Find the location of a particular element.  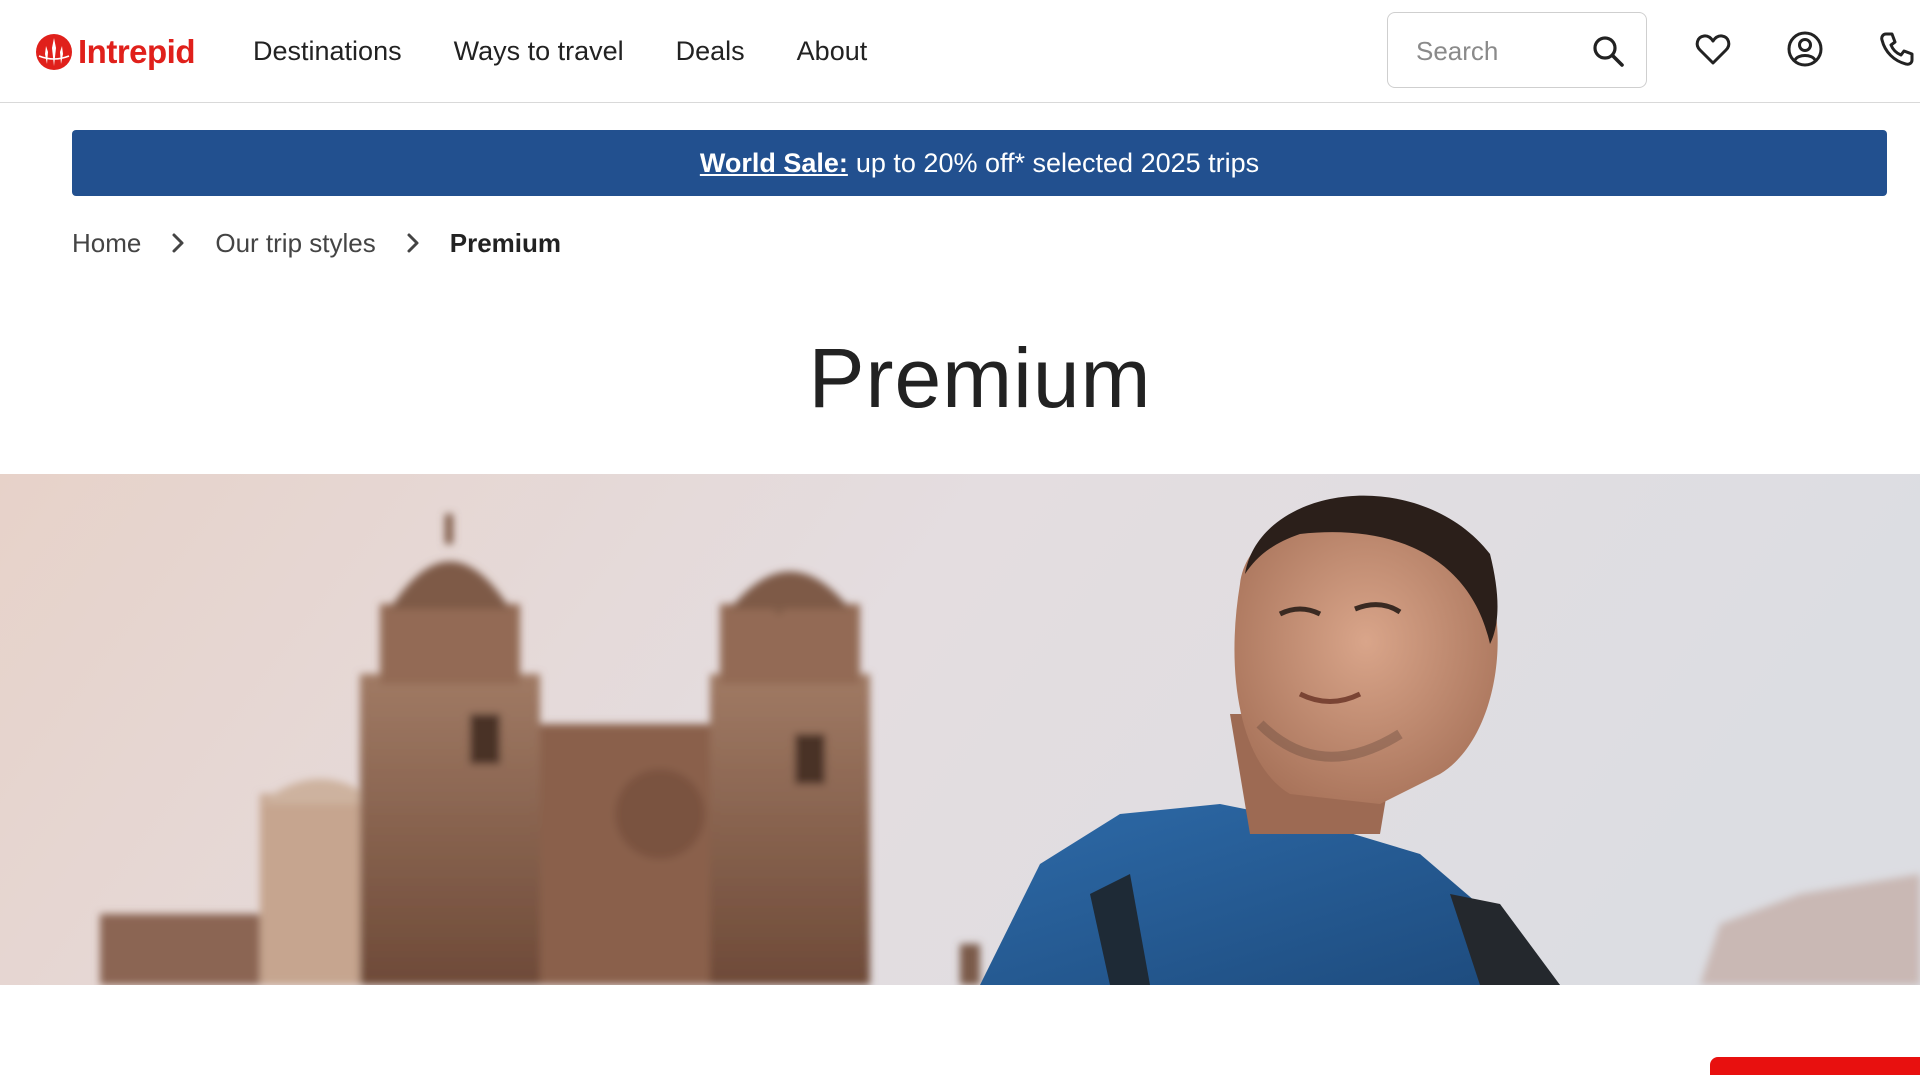

feedback-tab is located at coordinates (1815, 1066).